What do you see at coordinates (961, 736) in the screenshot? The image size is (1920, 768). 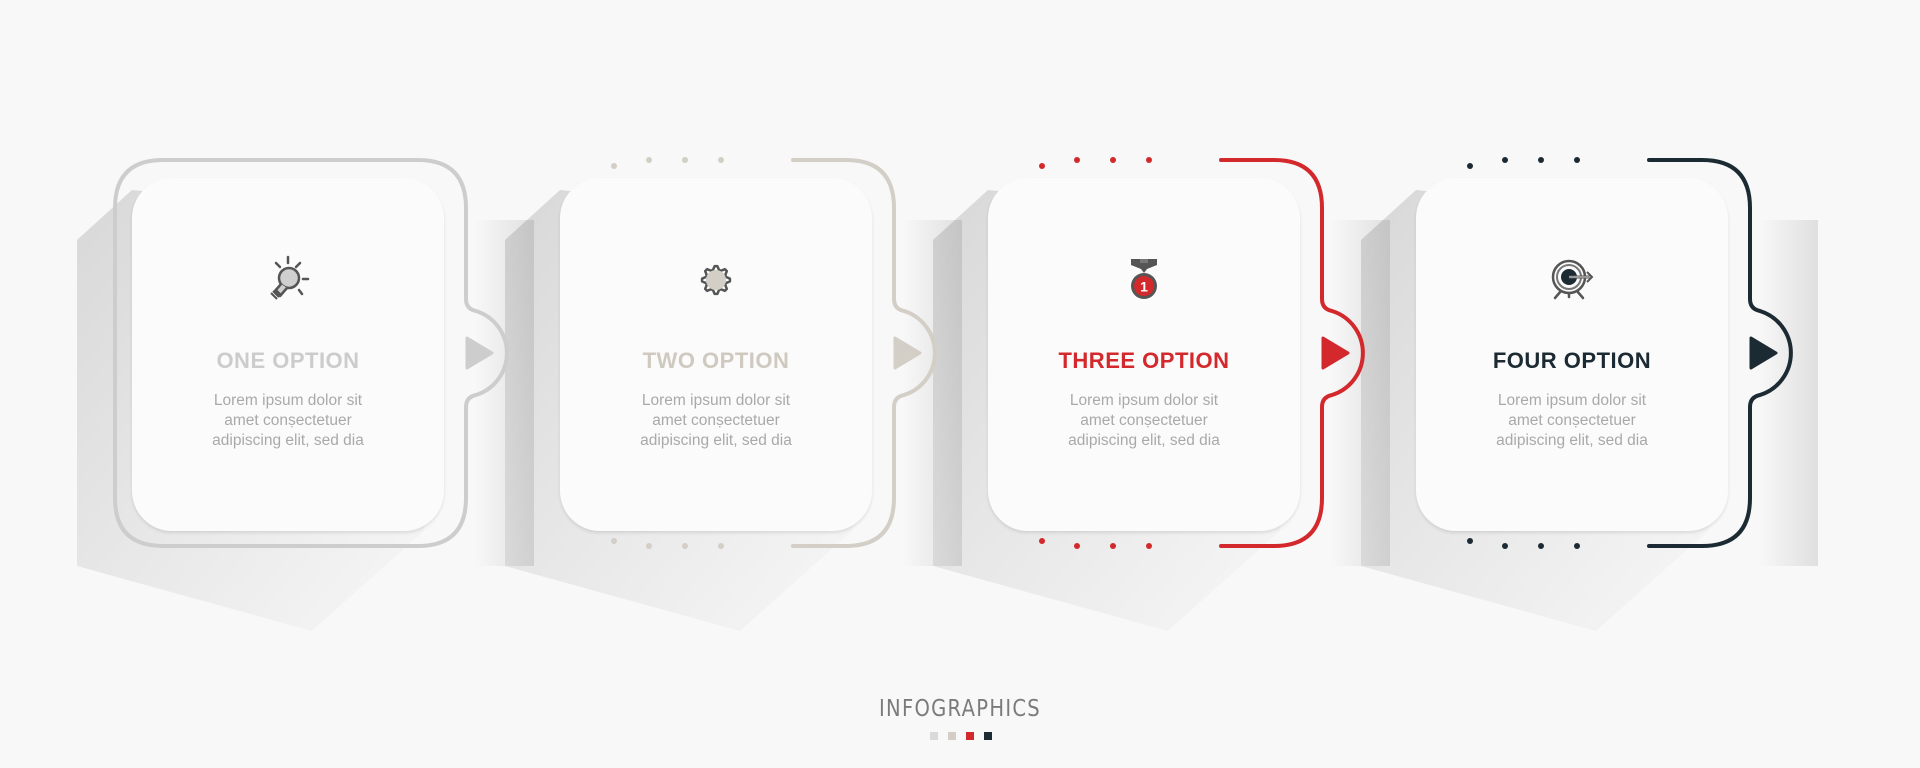 I see `color-swatches` at bounding box center [961, 736].